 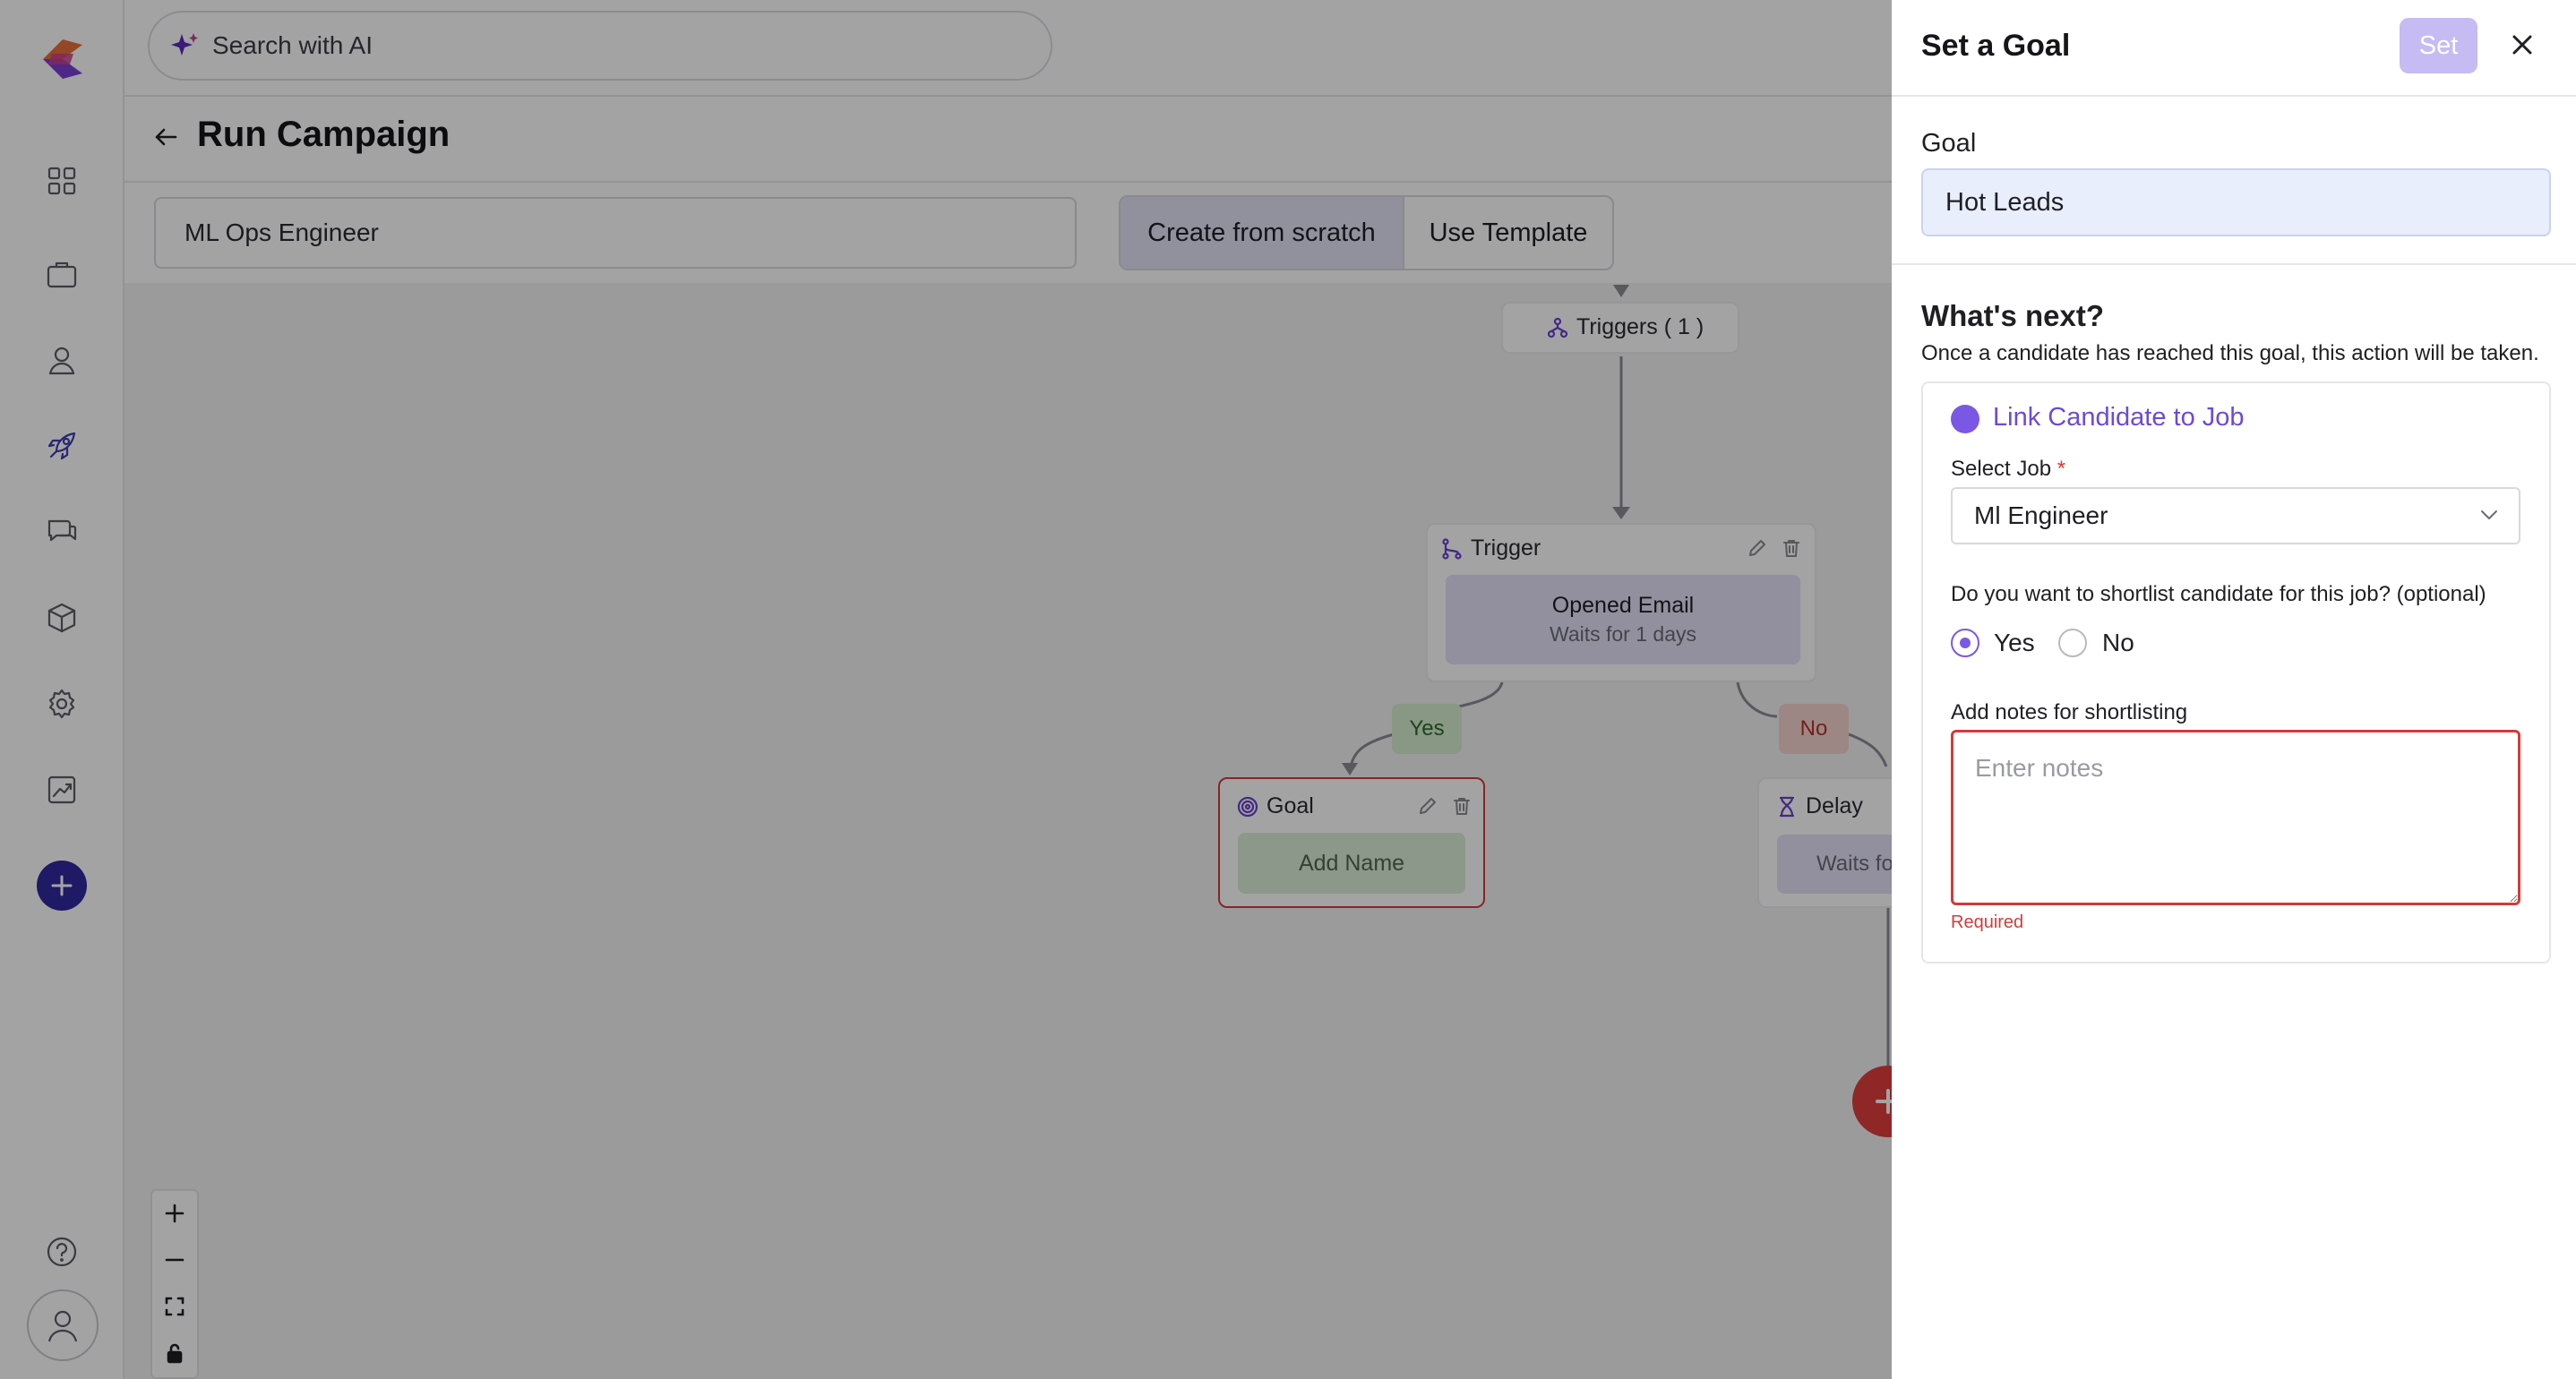 What do you see at coordinates (1987, 922) in the screenshot?
I see `notes-error-message: Required` at bounding box center [1987, 922].